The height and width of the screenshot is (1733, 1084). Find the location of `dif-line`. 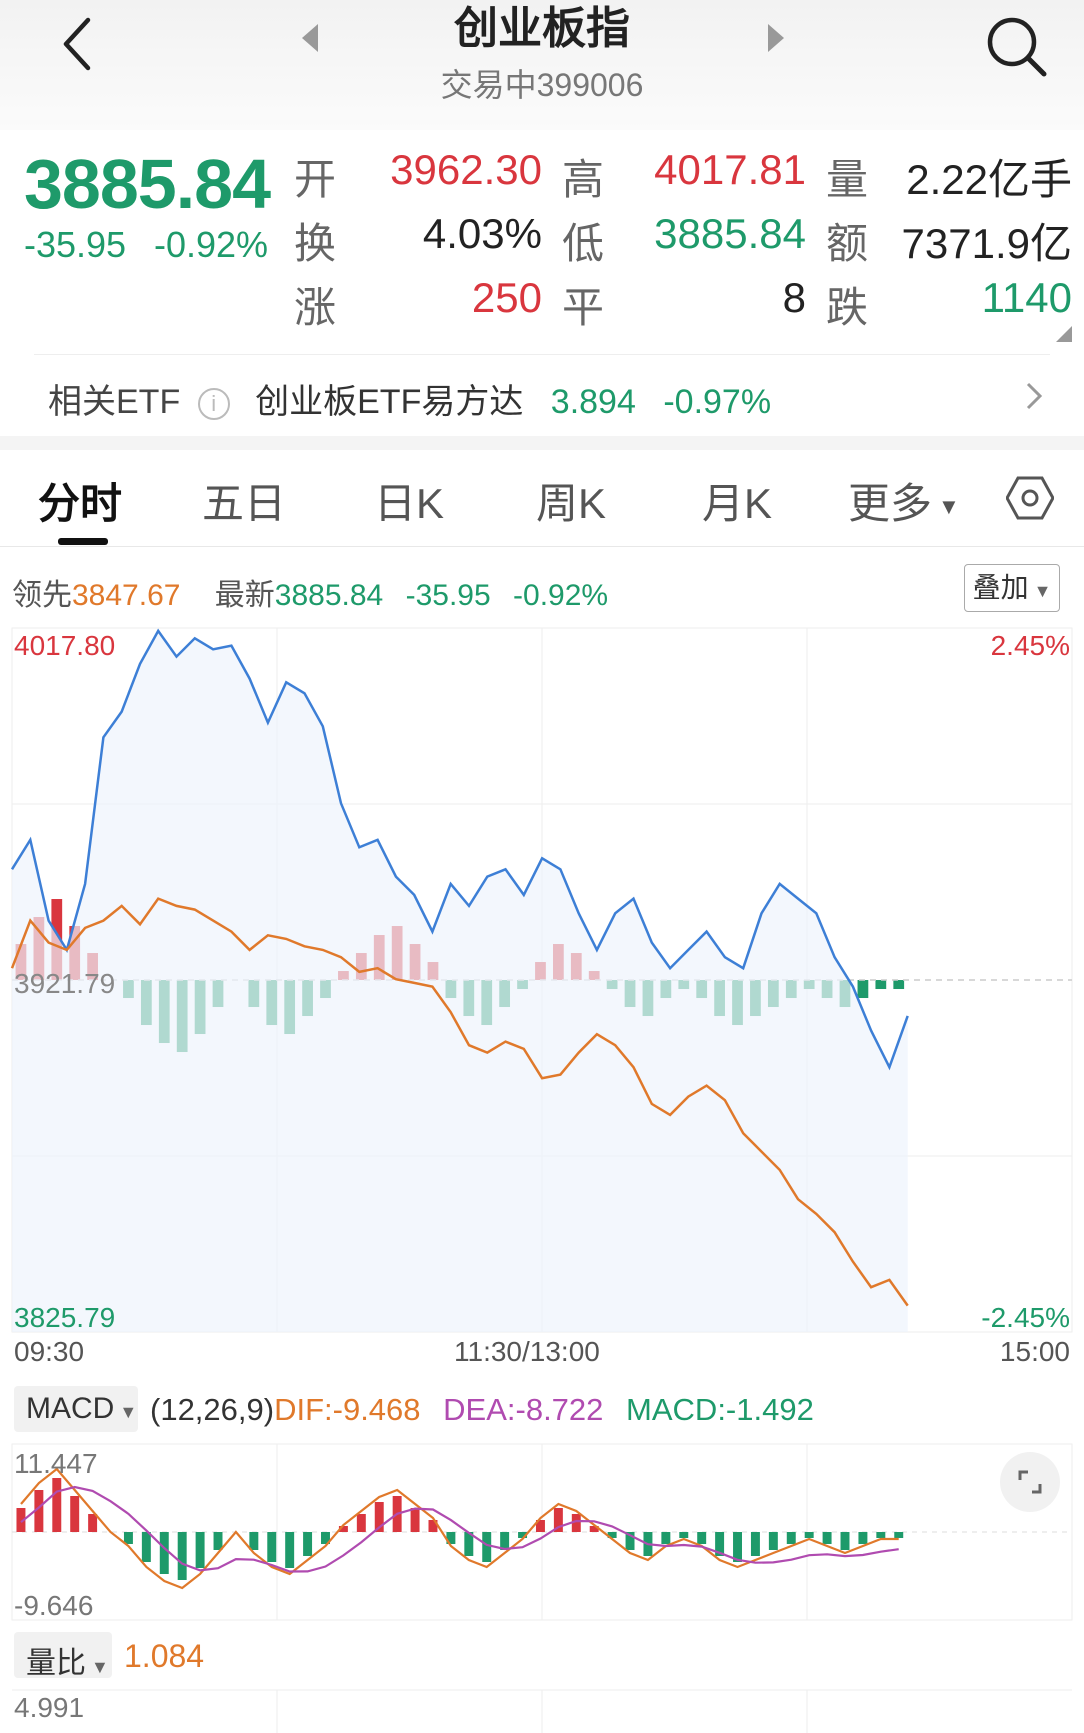

dif-line is located at coordinates (459, 1528).